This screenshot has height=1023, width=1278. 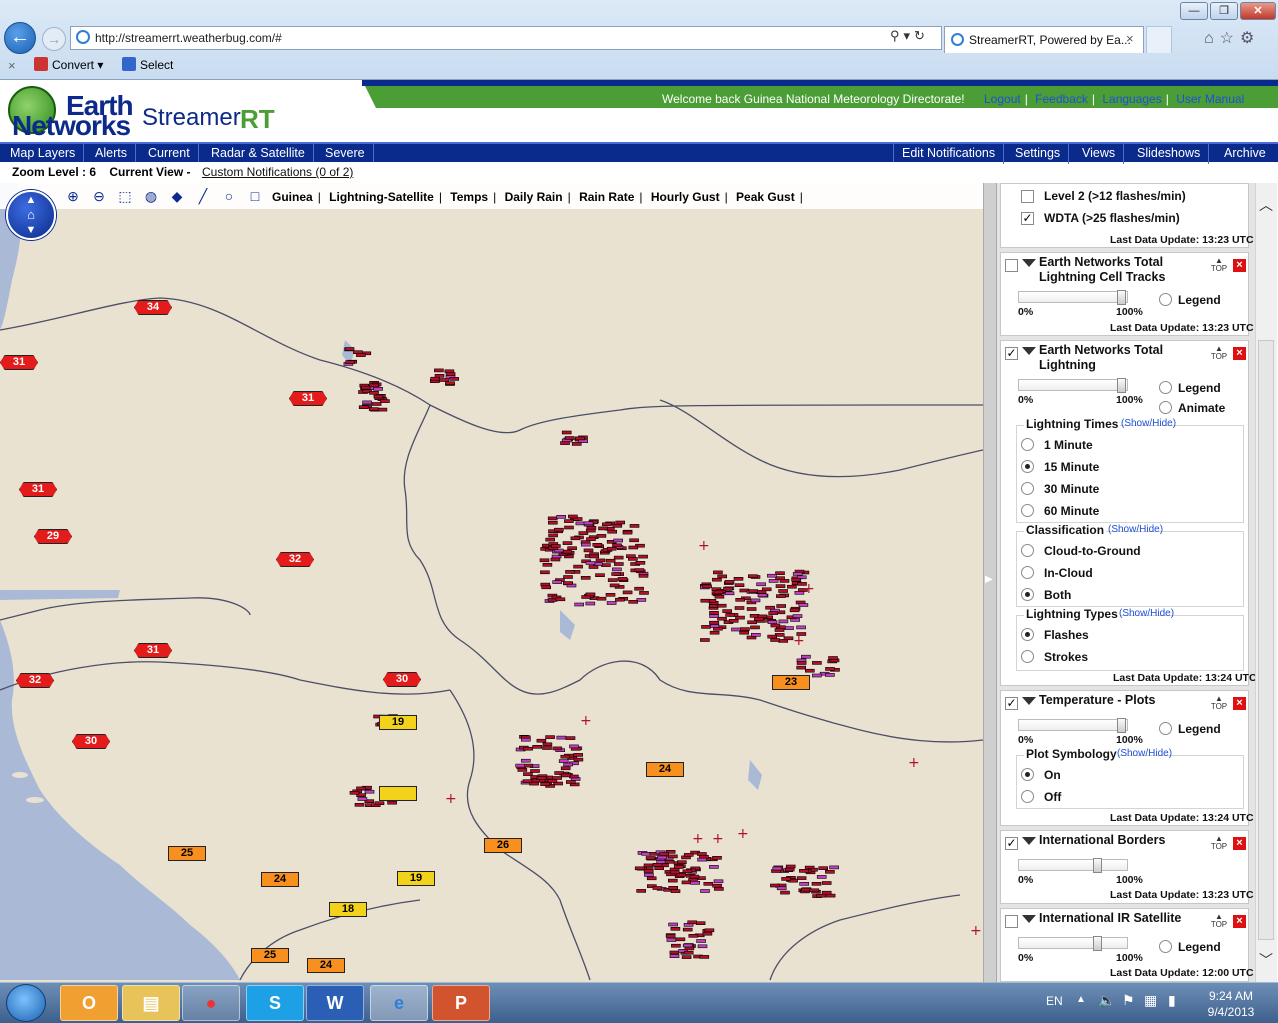 I want to click on view-rain-rate: Rain Rate, so click(x=606, y=197).